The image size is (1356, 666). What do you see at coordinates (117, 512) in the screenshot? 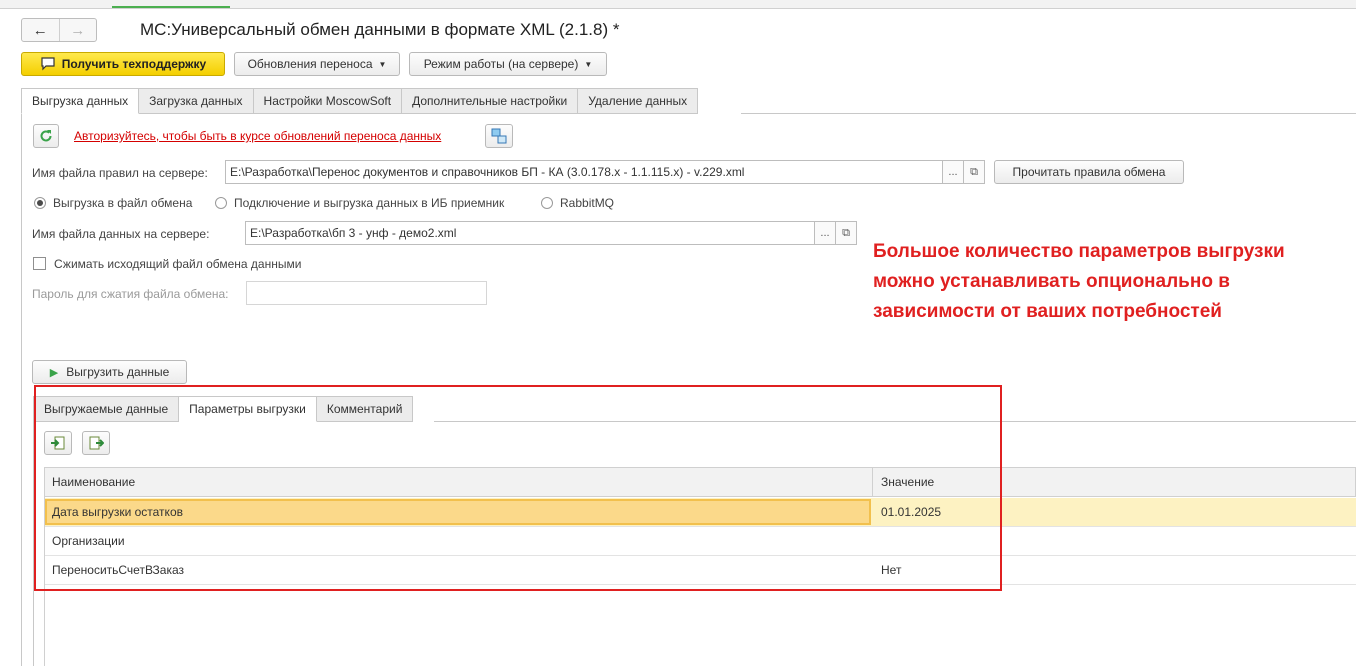
I see `param-name: Дата выгрузки остатков` at bounding box center [117, 512].